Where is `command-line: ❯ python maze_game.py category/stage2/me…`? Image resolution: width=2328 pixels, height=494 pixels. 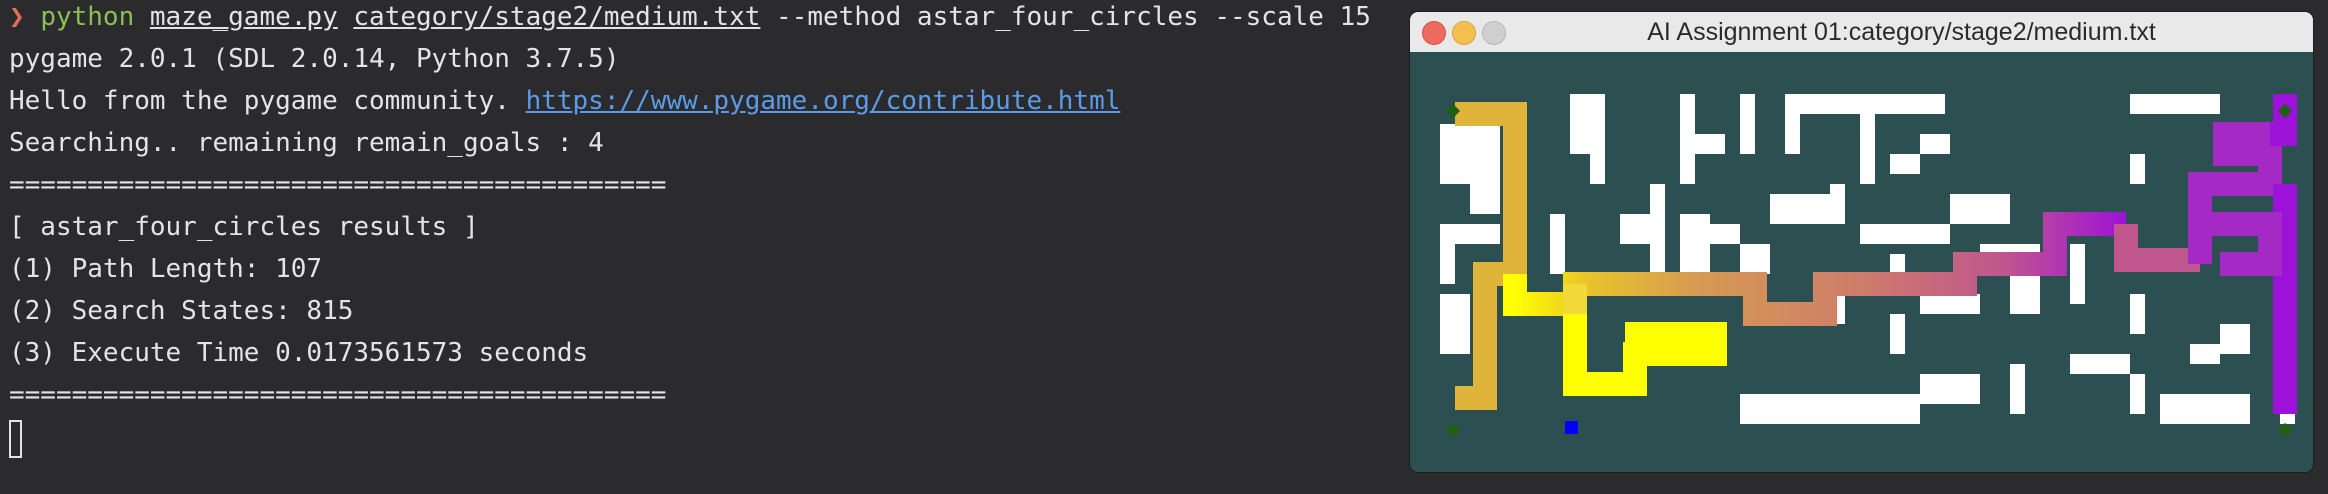
command-line: ❯ python maze_game.py category/stage2/me… is located at coordinates (690, 17).